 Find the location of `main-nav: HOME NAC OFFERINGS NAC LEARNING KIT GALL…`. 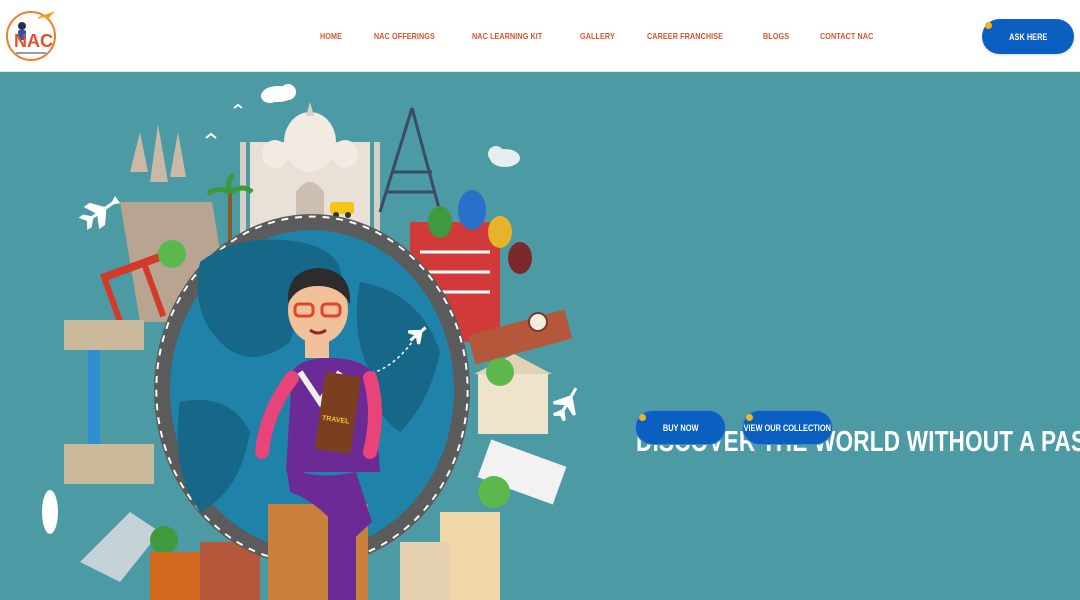

main-nav: HOME NAC OFFERINGS NAC LEARNING KIT GALL… is located at coordinates (614, 36).